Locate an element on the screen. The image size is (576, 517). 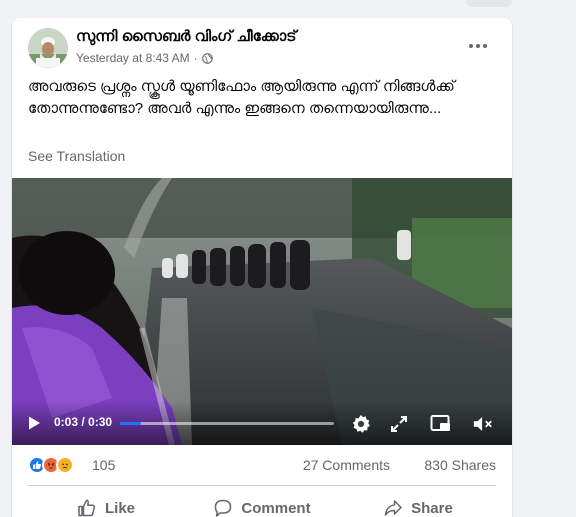
share-label: Share is located at coordinates (432, 508).